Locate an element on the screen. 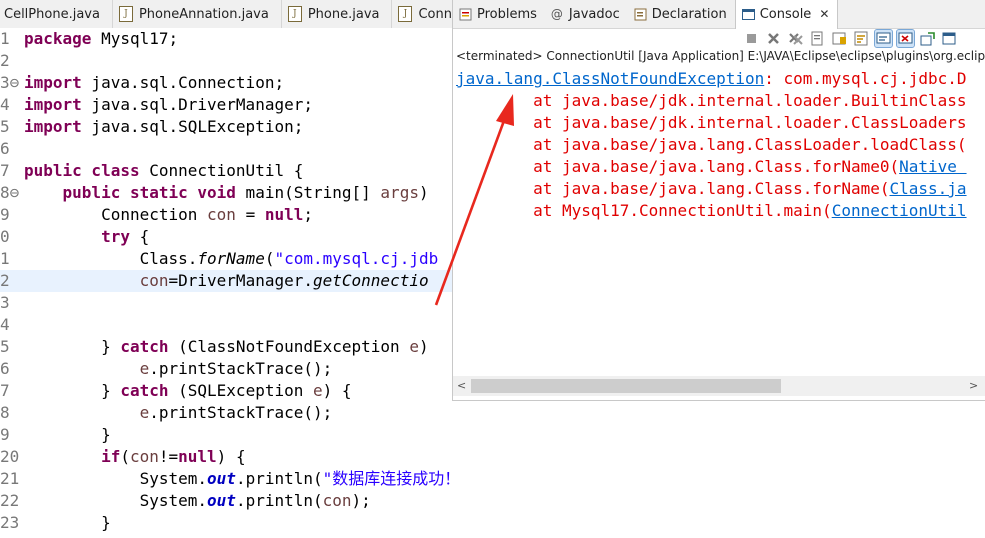 Image resolution: width=985 pixels, height=538 pixels. stack-link: Class.ja is located at coordinates (927, 188).